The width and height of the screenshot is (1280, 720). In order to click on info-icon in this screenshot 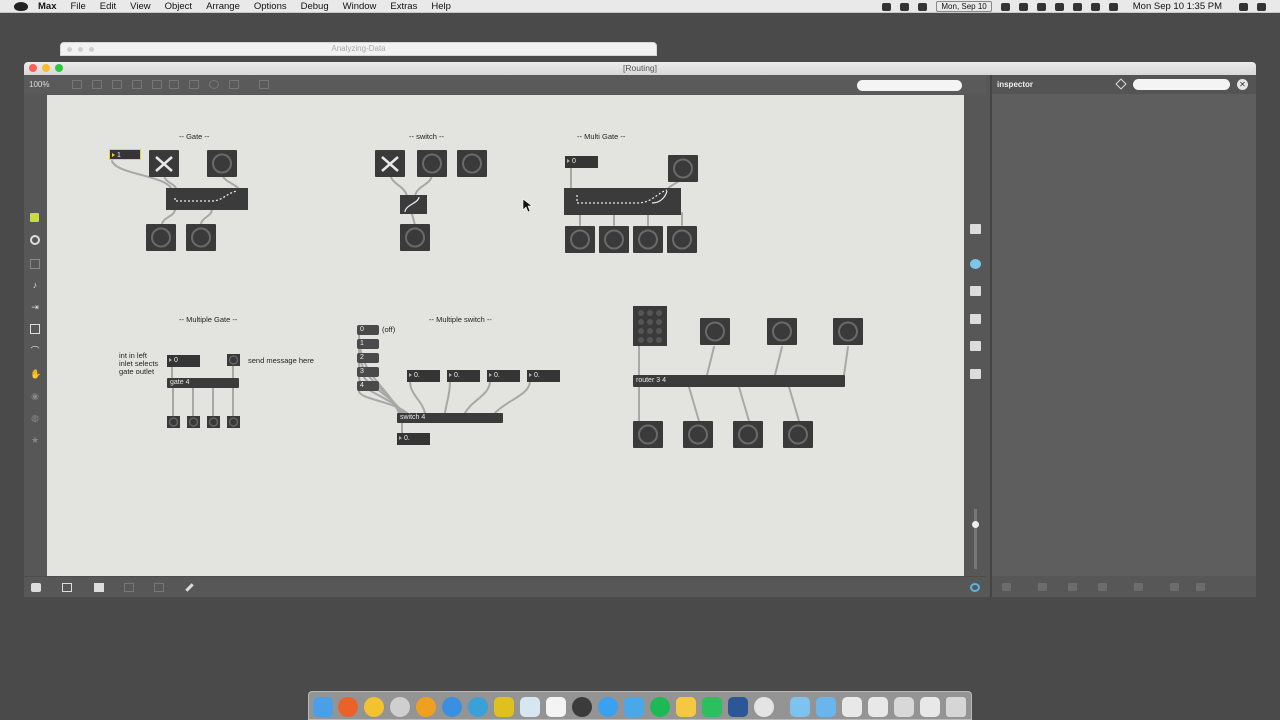, I will do `click(975, 264)`.